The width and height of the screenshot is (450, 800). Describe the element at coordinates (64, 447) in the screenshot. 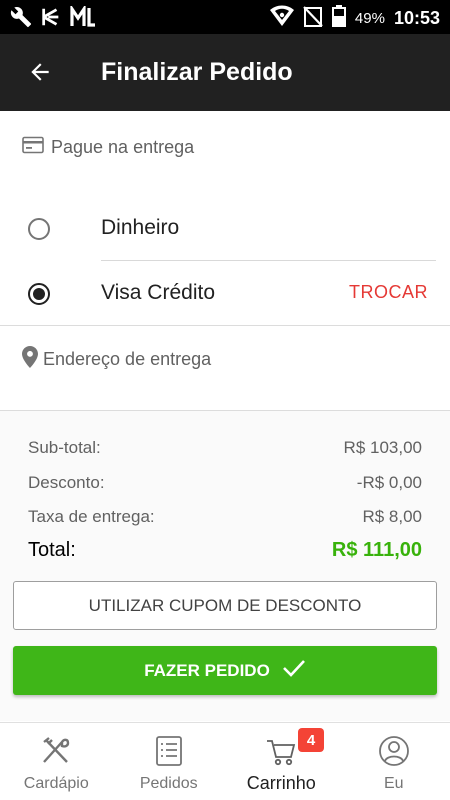

I see `subtotal-label: Sub-total:` at that location.